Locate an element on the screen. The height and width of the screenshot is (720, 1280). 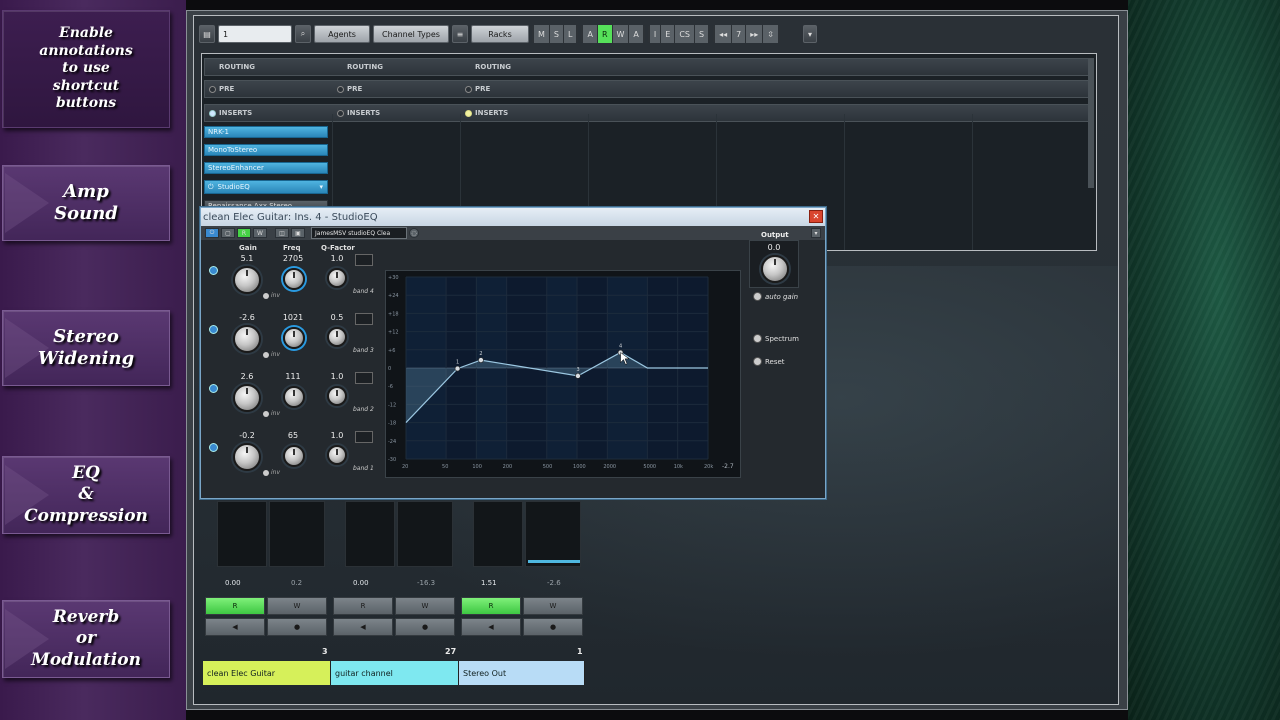
bypass-e-button: E is located at coordinates (668, 34).